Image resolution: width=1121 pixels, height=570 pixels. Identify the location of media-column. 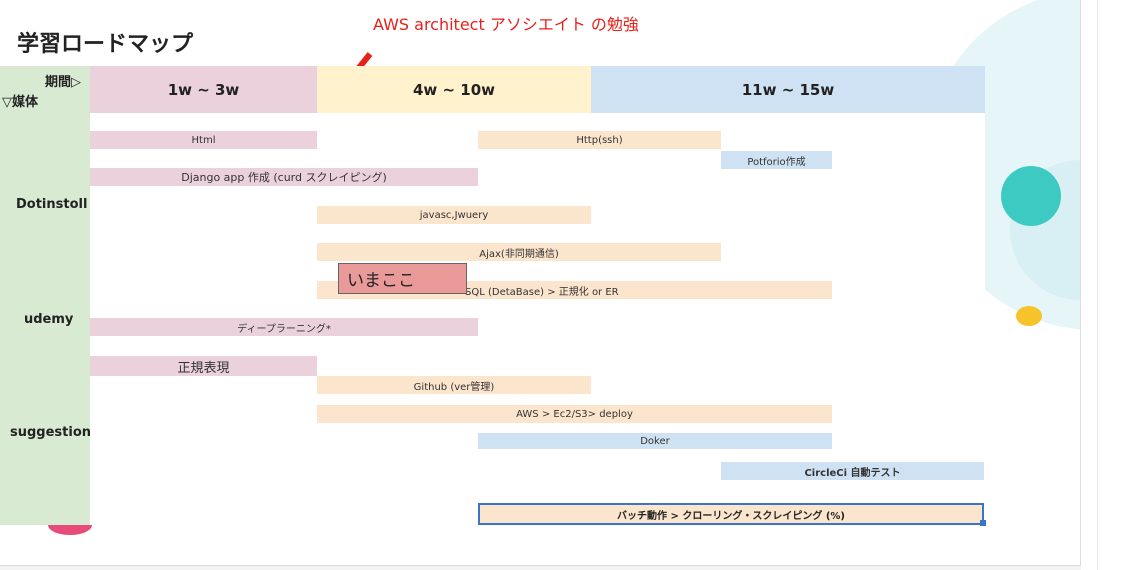
(45, 295).